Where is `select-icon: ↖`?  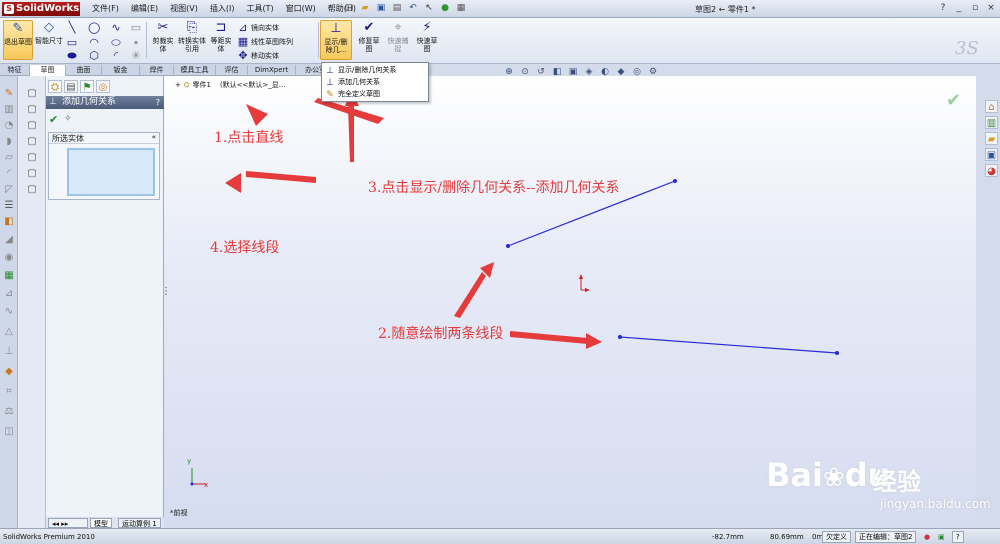 select-icon: ↖ is located at coordinates (429, 8).